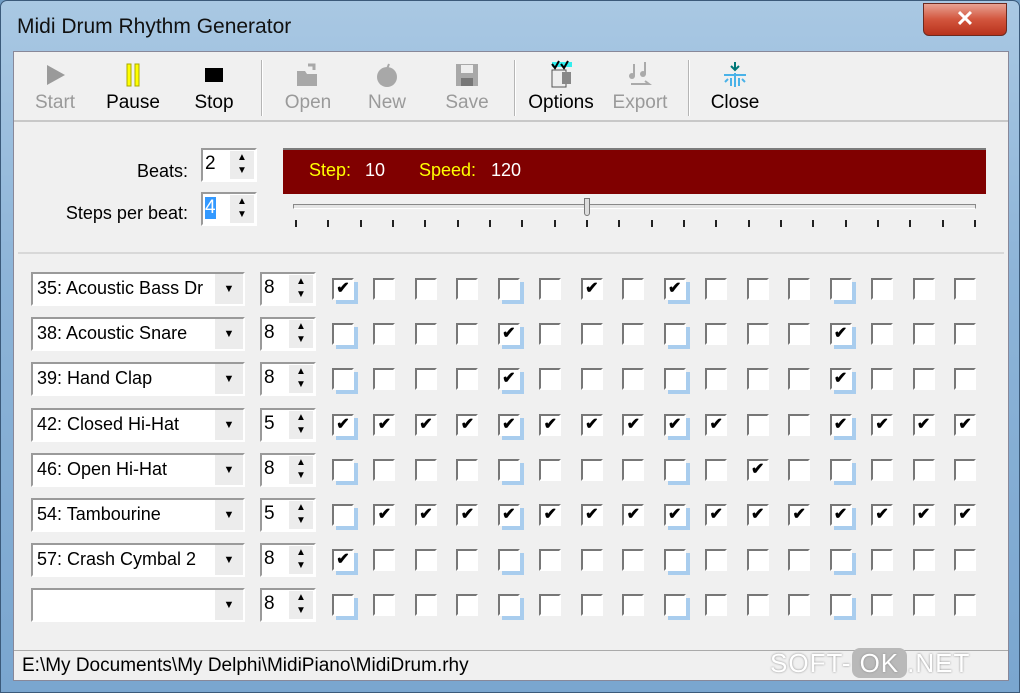 Image resolution: width=1020 pixels, height=693 pixels. I want to click on instrument-select: 54: Tambourine ▼, so click(138, 515).